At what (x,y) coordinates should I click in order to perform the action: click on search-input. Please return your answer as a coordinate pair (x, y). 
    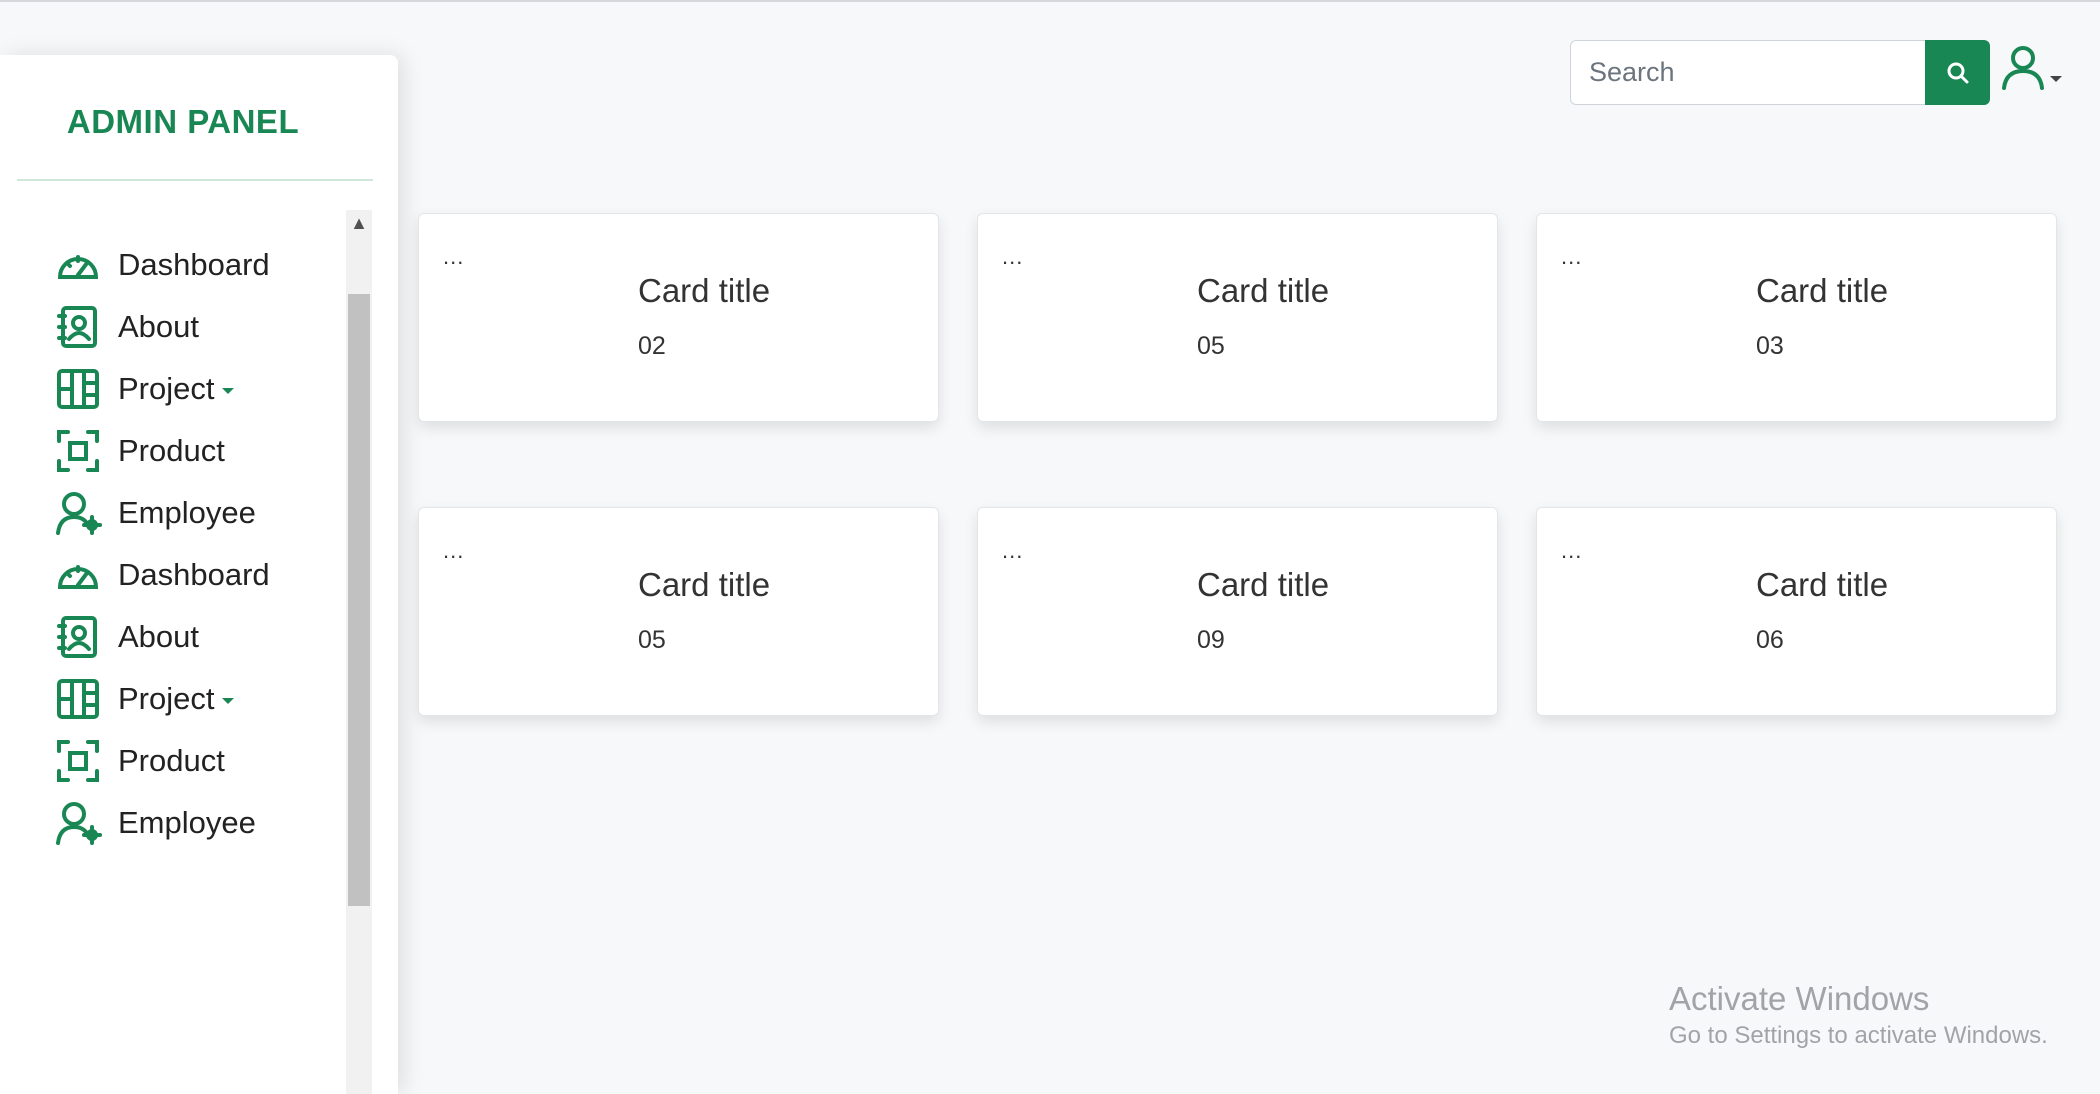
    Looking at the image, I should click on (1747, 72).